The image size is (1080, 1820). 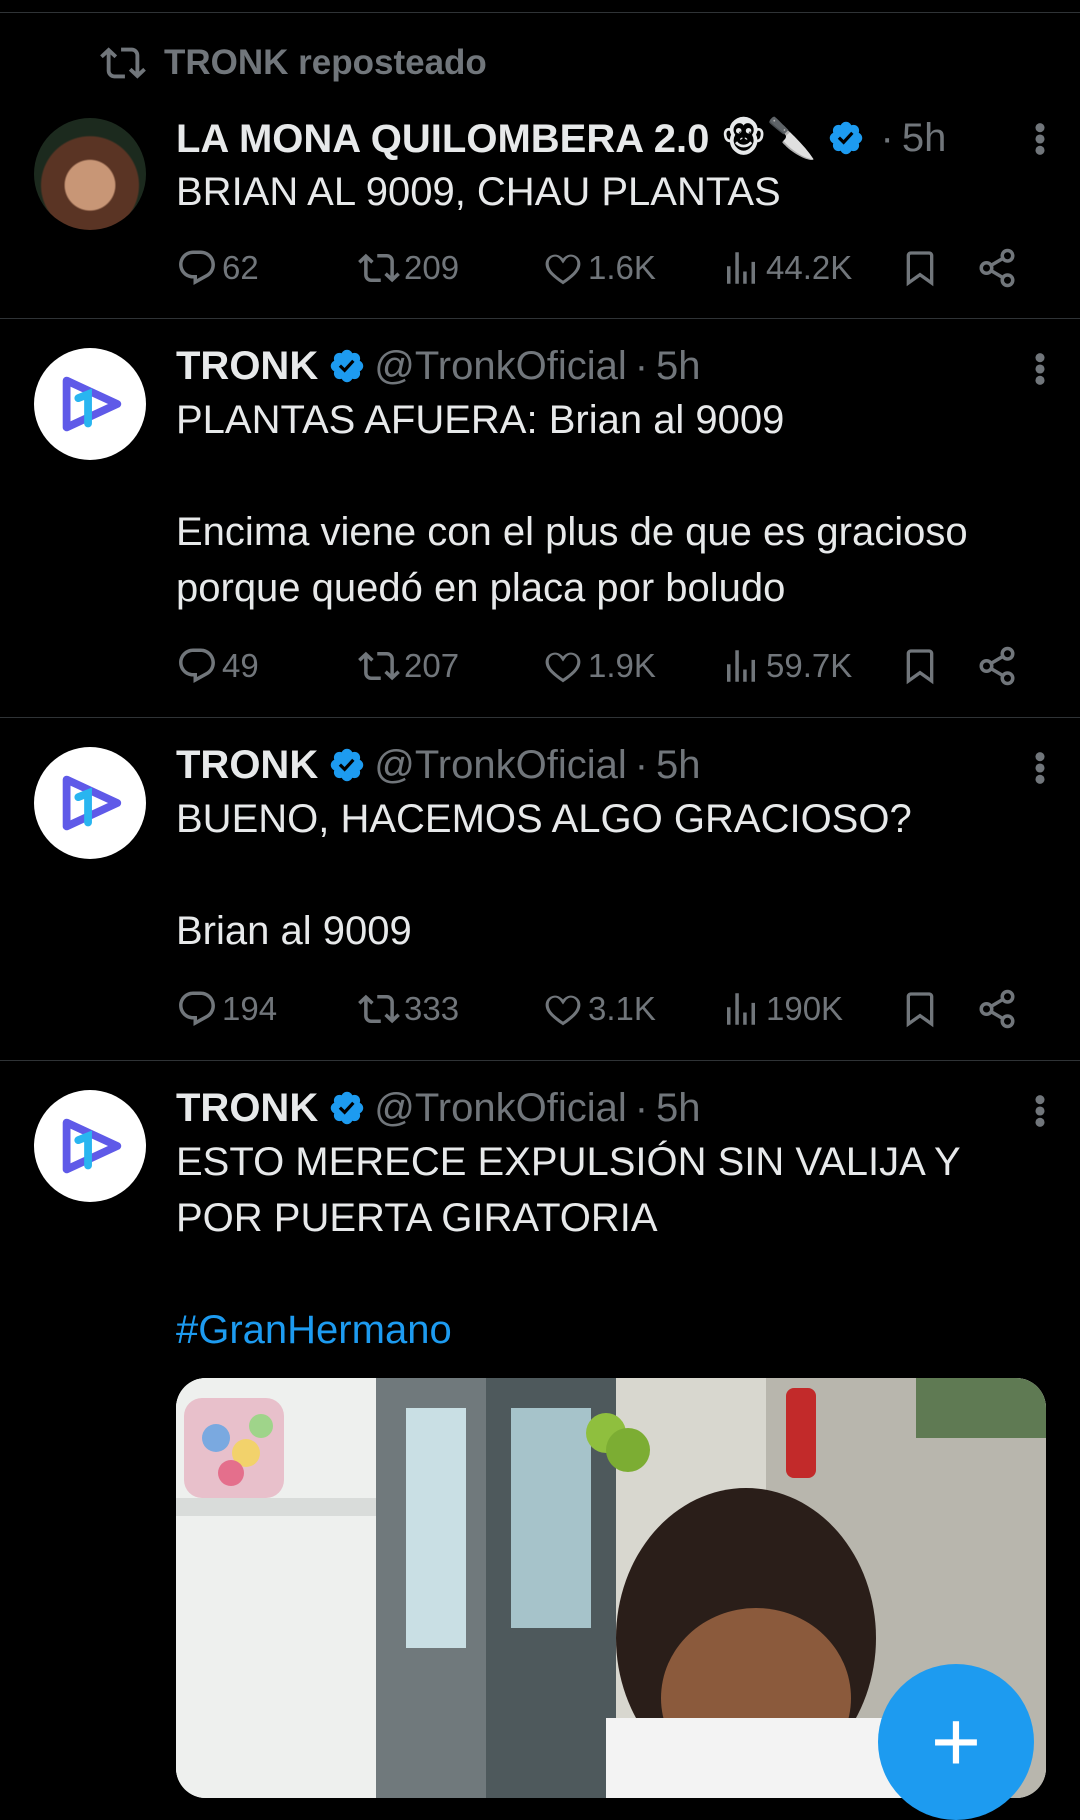 I want to click on retweet-button: 209, so click(x=408, y=268).